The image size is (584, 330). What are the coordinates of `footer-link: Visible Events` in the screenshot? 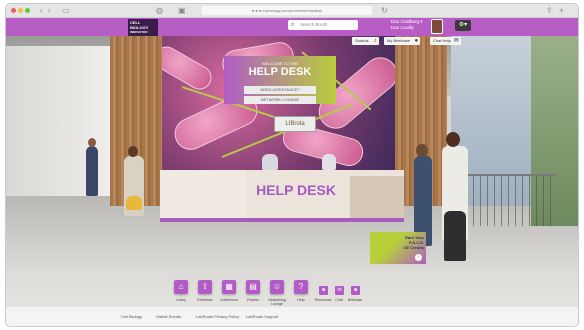 It's located at (168, 316).